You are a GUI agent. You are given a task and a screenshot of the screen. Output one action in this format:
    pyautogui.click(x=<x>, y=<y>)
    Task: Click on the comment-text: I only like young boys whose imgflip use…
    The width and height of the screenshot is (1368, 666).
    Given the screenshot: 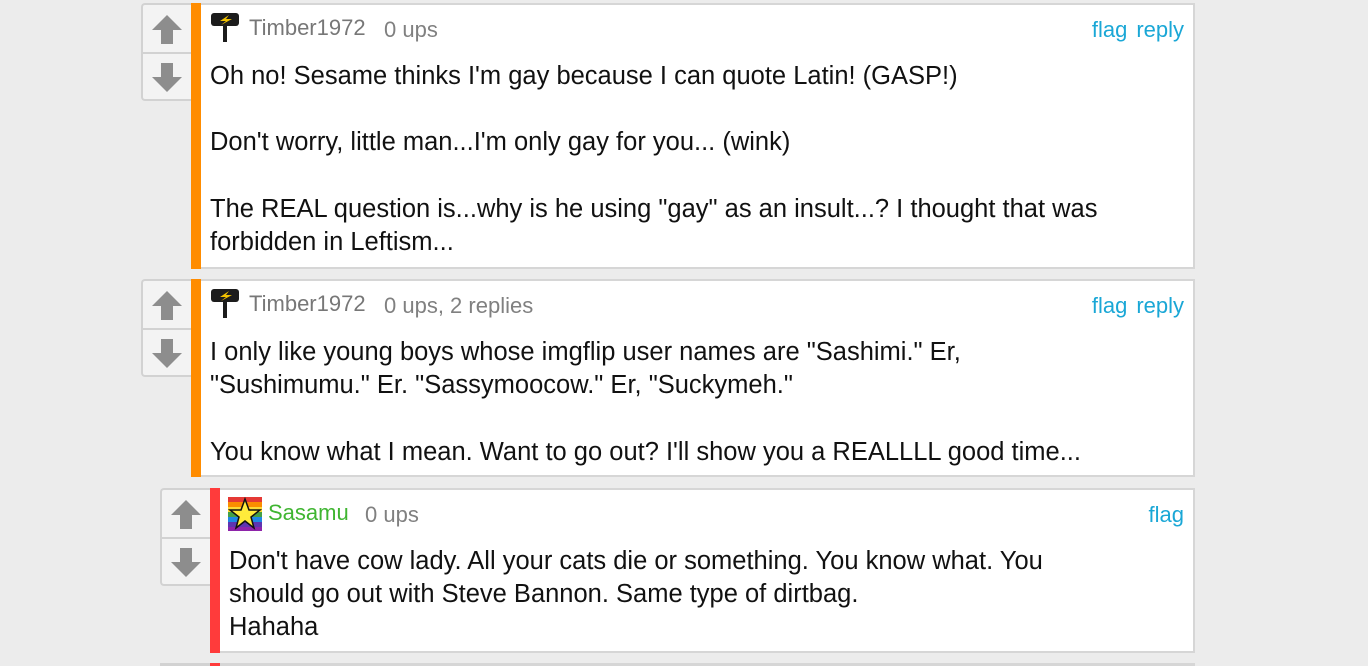 What is the action you would take?
    pyautogui.click(x=645, y=402)
    